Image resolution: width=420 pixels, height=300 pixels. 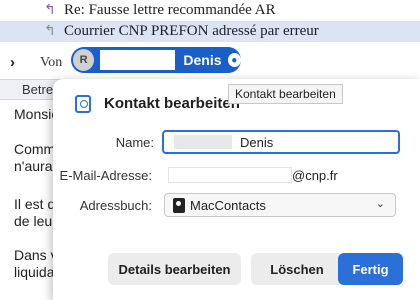 I want to click on details-button: Details bearbeiten, so click(x=174, y=269).